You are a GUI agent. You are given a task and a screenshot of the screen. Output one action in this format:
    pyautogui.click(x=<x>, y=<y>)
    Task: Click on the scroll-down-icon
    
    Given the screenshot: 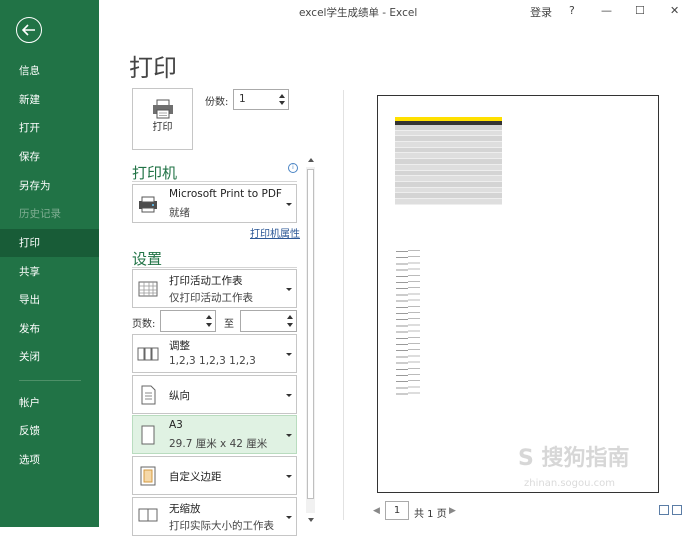 What is the action you would take?
    pyautogui.click(x=311, y=520)
    